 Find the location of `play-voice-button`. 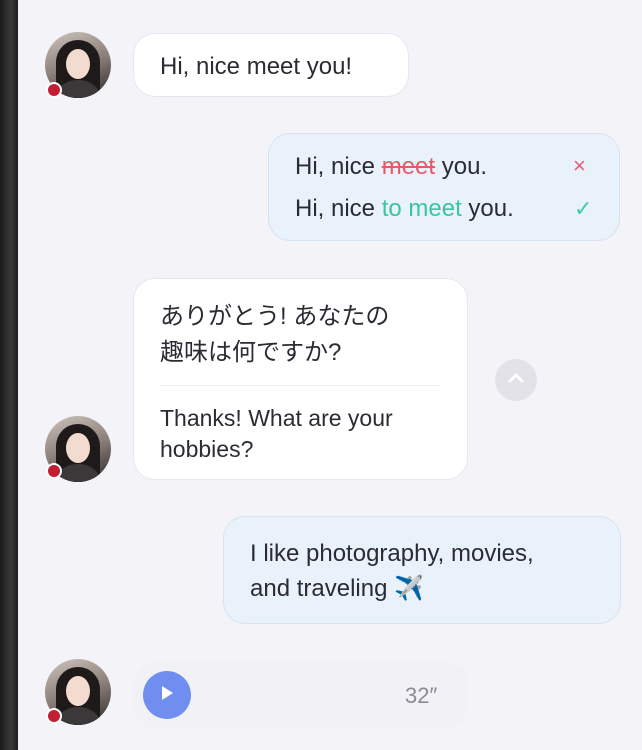

play-voice-button is located at coordinates (167, 695).